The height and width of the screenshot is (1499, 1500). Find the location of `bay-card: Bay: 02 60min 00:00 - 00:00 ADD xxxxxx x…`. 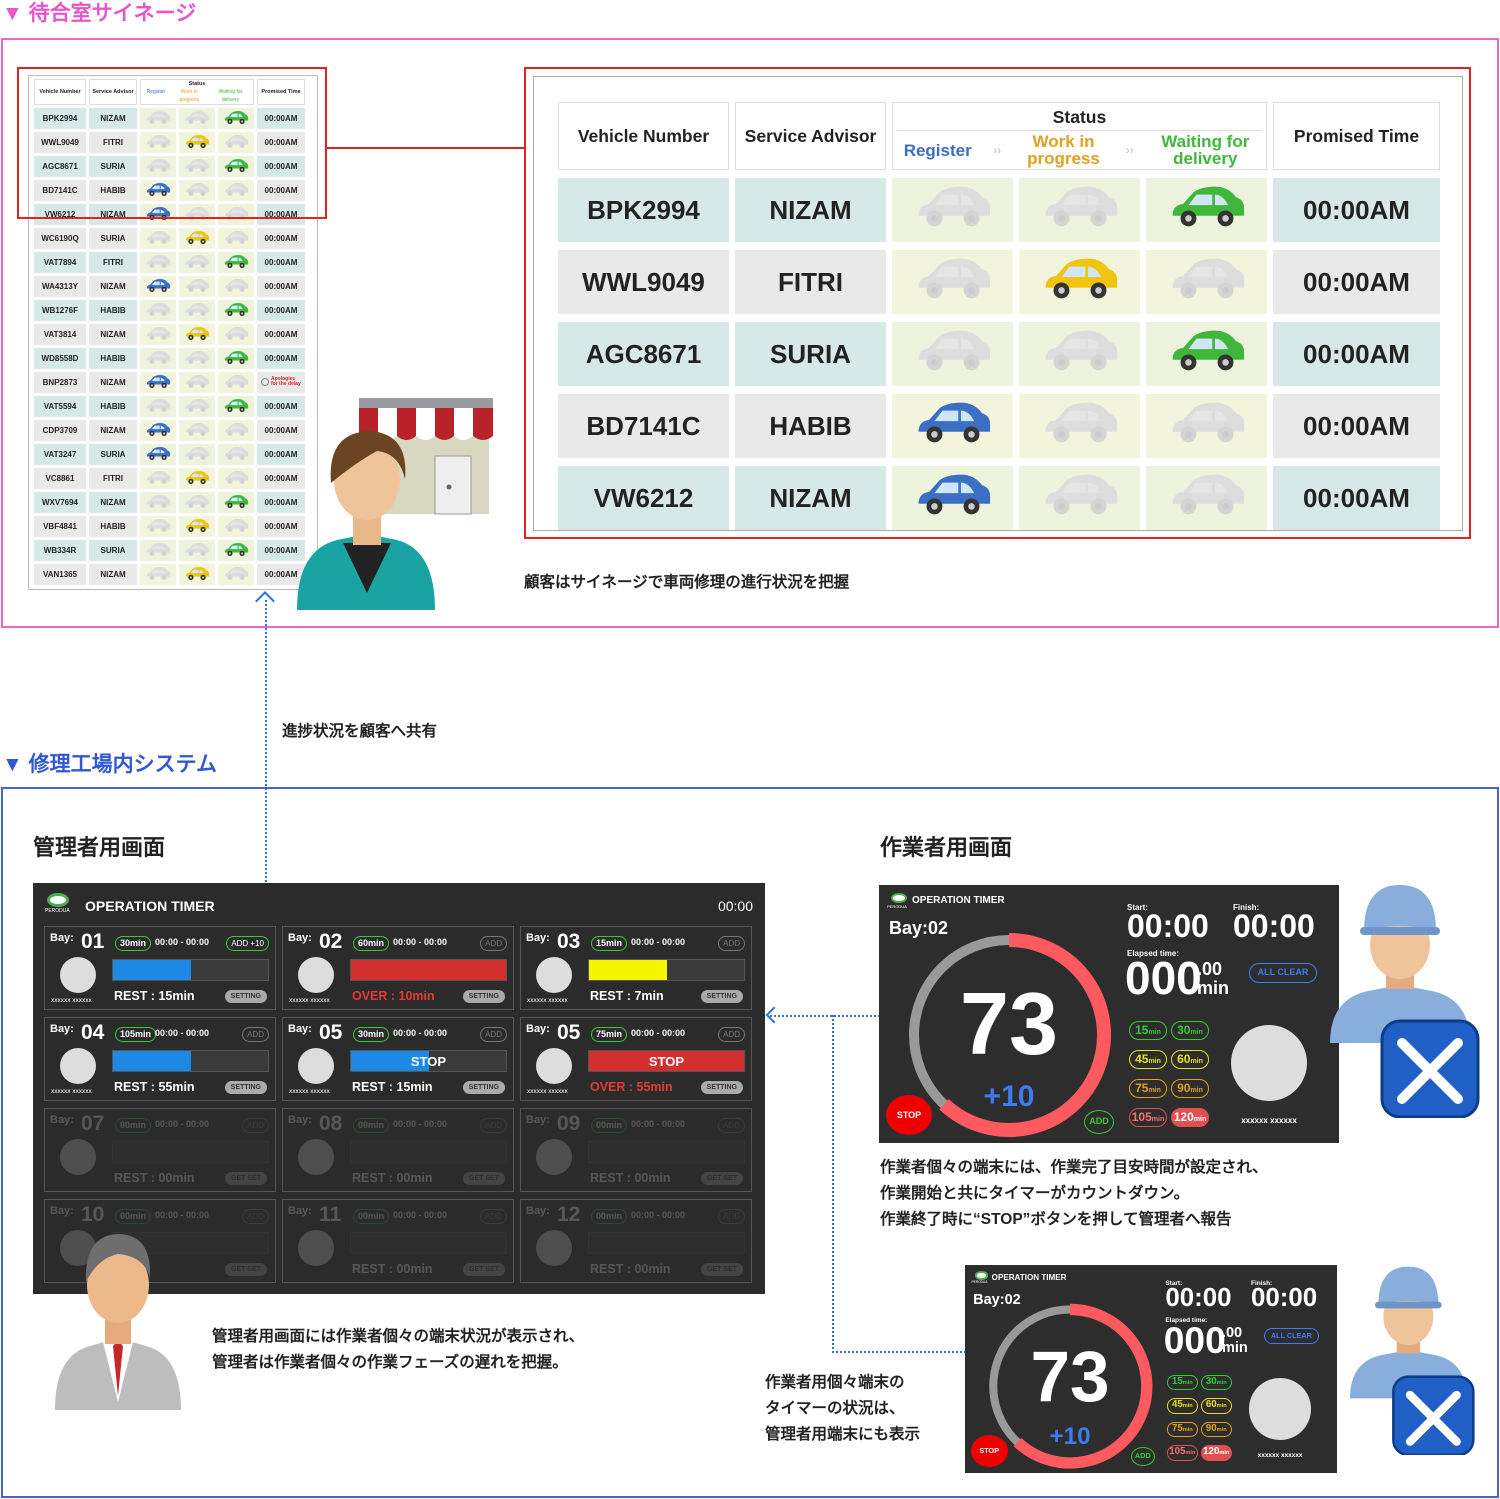

bay-card: Bay: 02 60min 00:00 - 00:00 ADD xxxxxx x… is located at coordinates (398, 968).